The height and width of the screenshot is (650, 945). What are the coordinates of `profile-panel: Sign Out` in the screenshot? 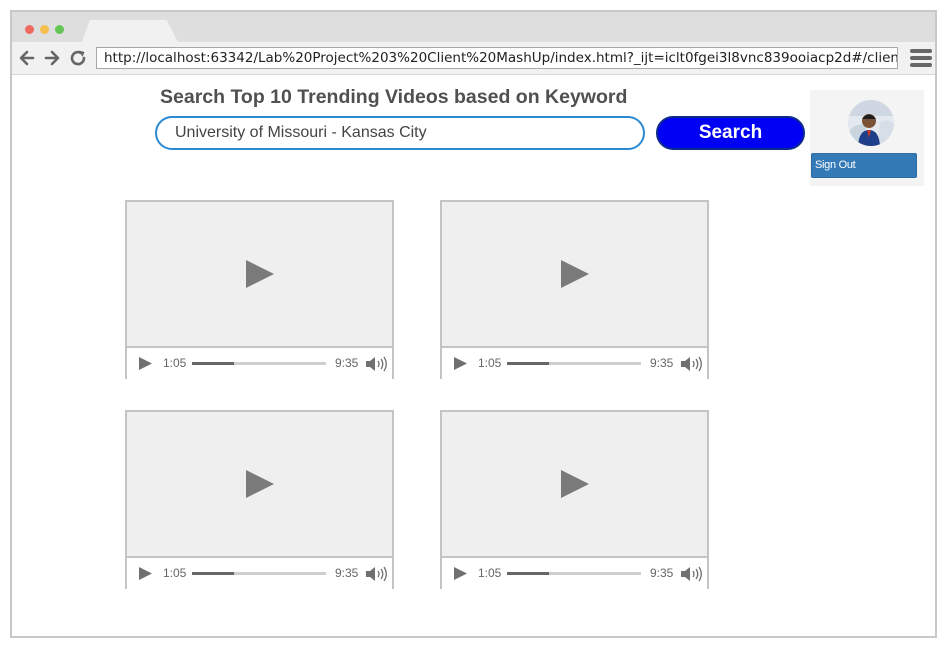 It's located at (867, 138).